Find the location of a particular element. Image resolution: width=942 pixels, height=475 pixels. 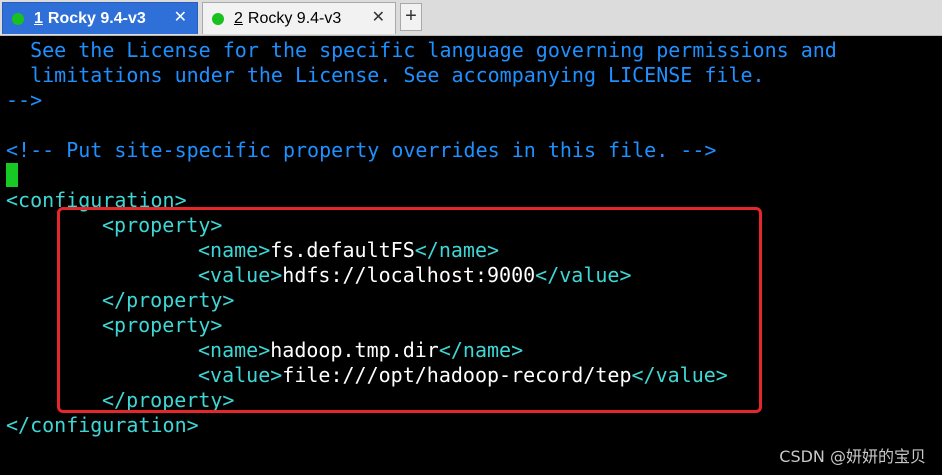

tab-number: 2 is located at coordinates (238, 18).